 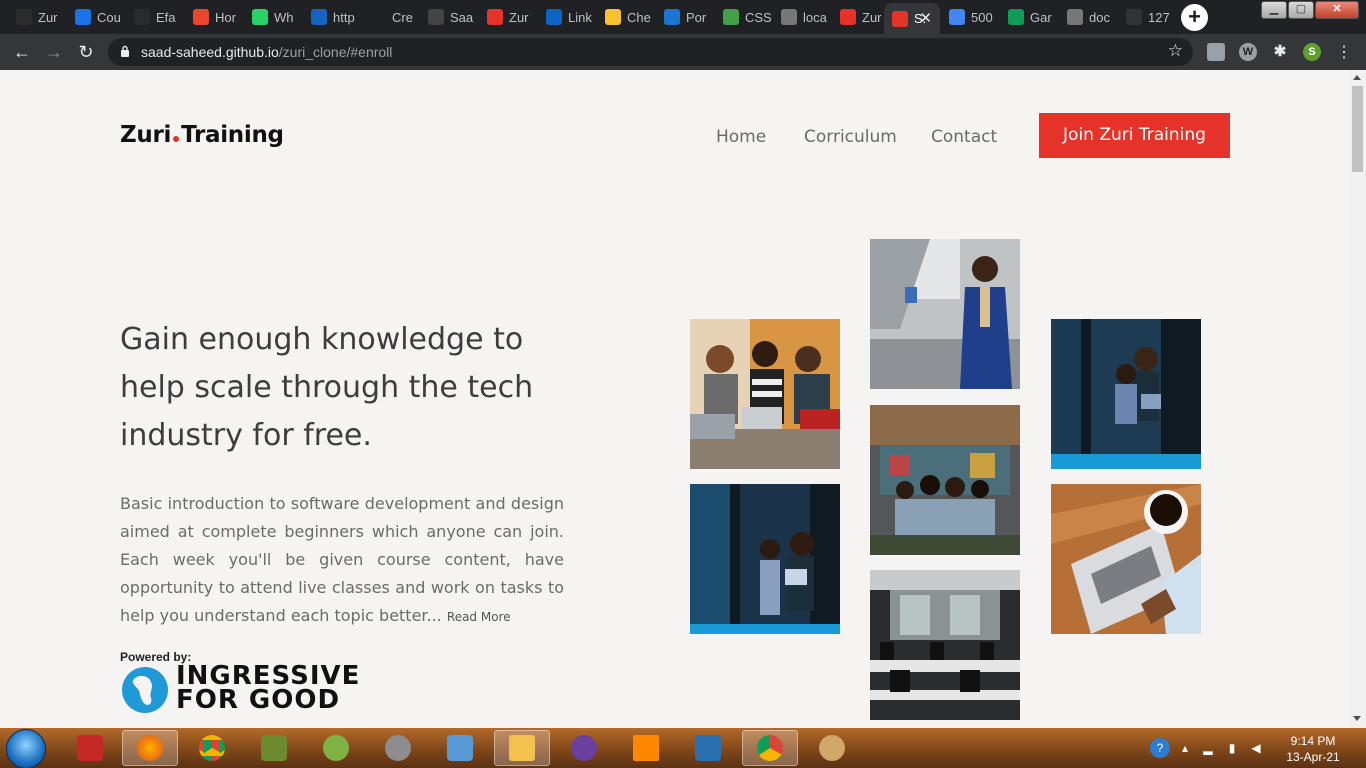 I want to click on saad-icon, so click(x=900, y=18).